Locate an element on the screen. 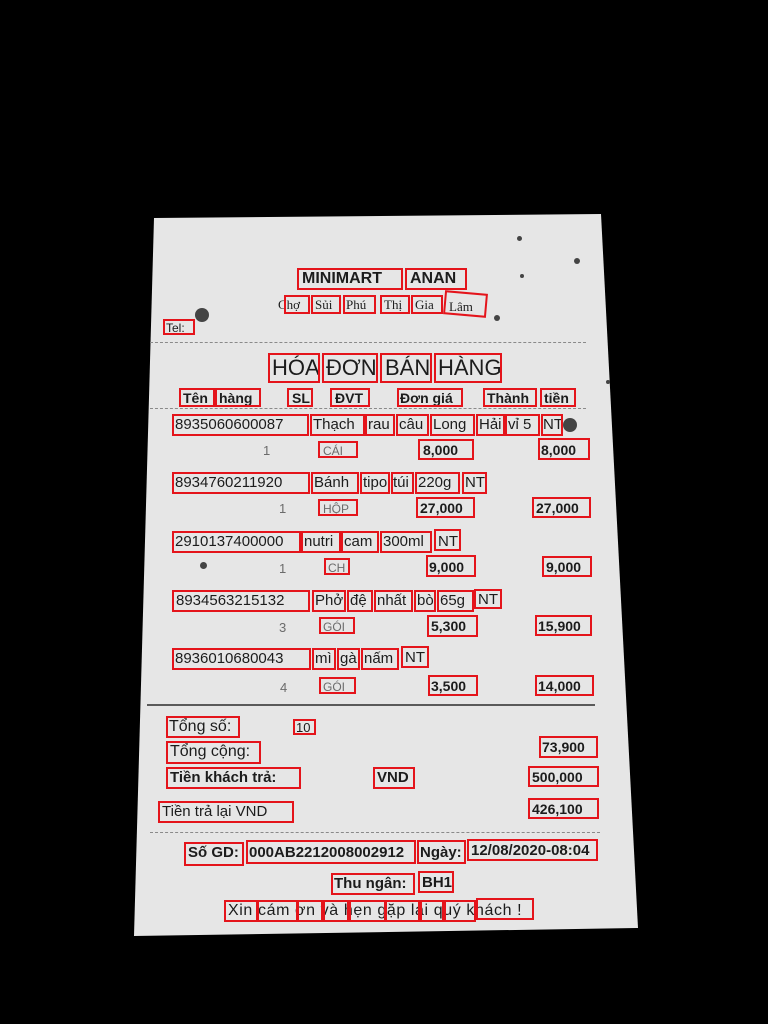  item-quantity: 4 is located at coordinates (284, 687).